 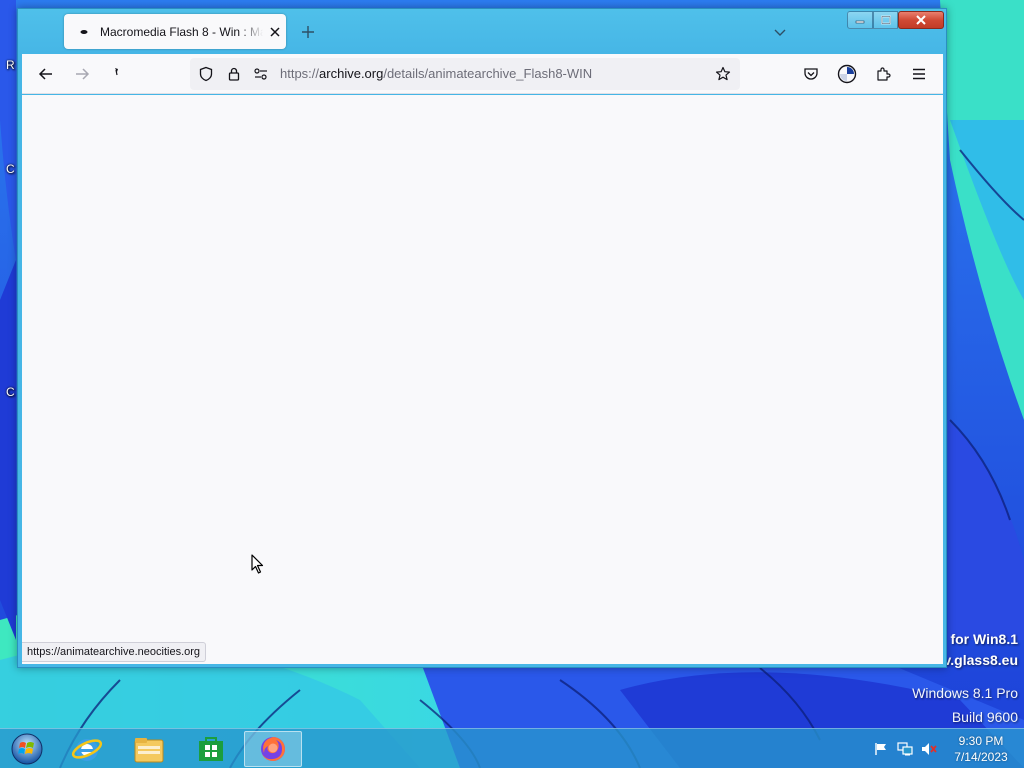 I want to click on pocket-icon, so click(x=811, y=74).